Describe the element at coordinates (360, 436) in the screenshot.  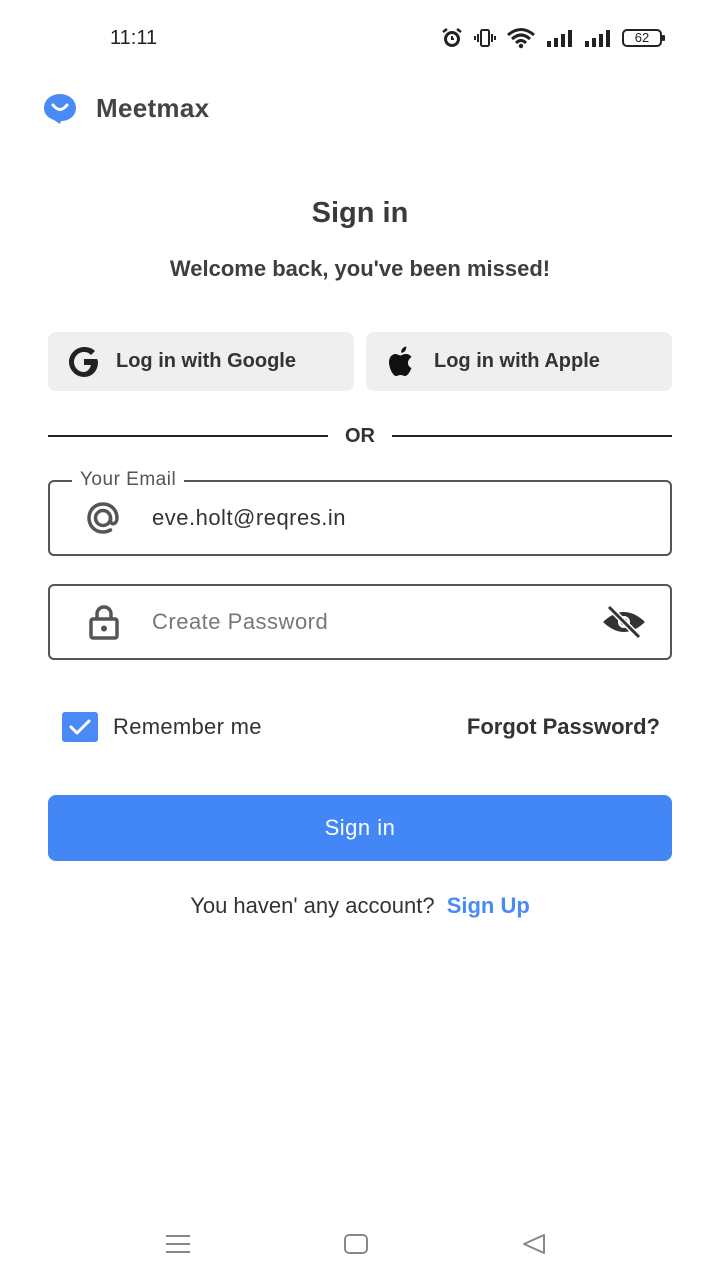
I see `divider-or-text: OR` at that location.